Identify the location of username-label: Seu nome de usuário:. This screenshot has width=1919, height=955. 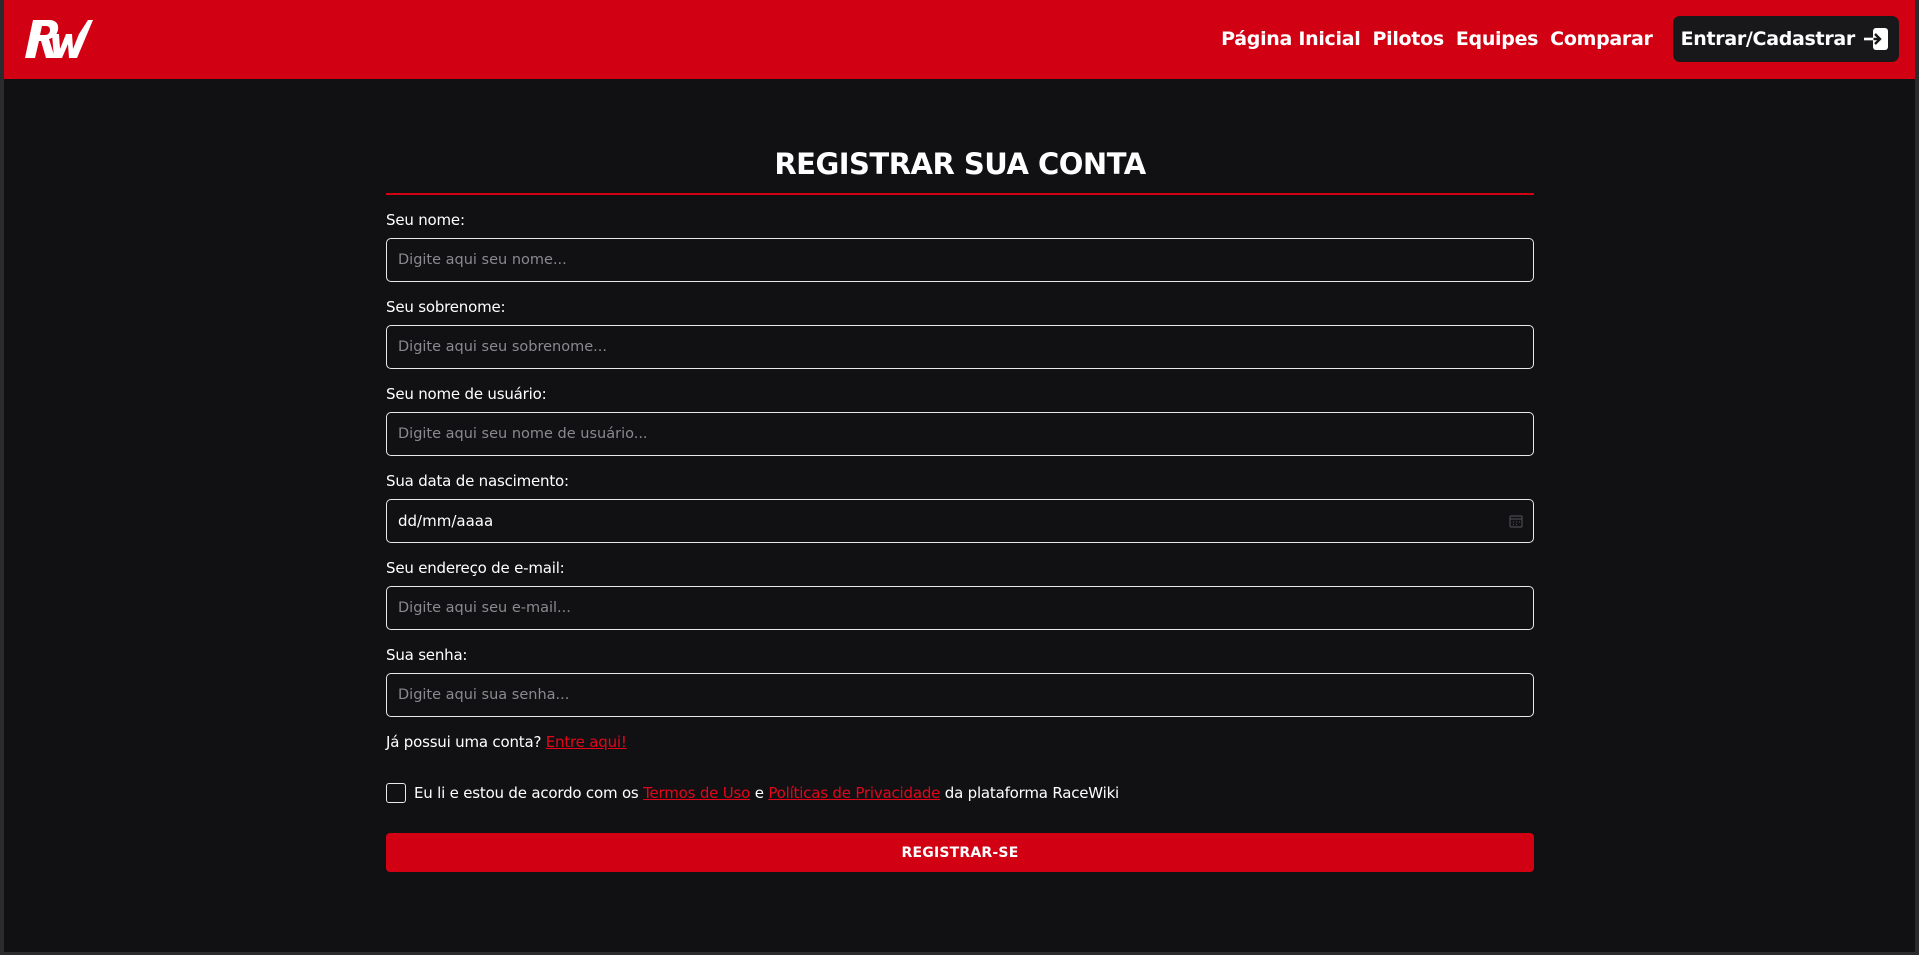
(466, 394).